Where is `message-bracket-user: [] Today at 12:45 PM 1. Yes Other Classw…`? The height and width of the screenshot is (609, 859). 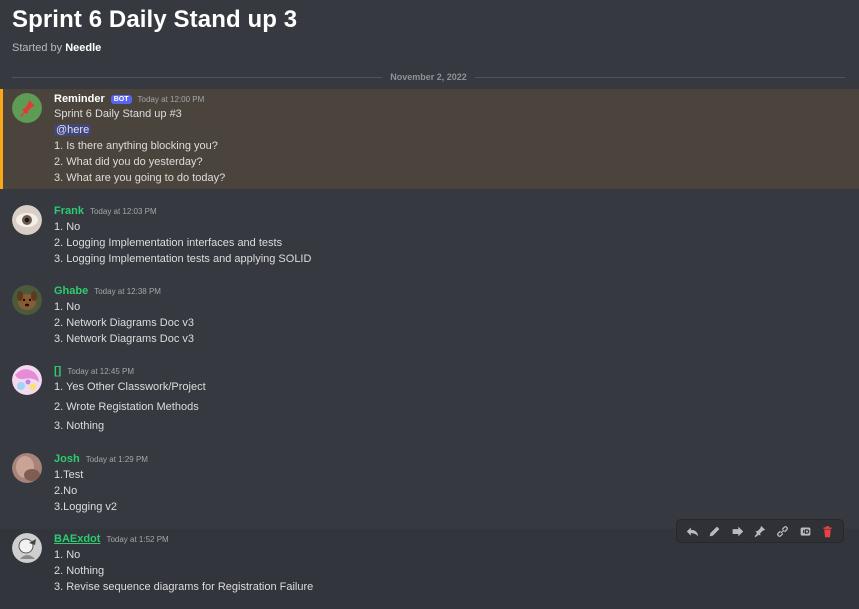
message-bracket-user: [] Today at 12:45 PM 1. Yes Other Classw… is located at coordinates (429, 401).